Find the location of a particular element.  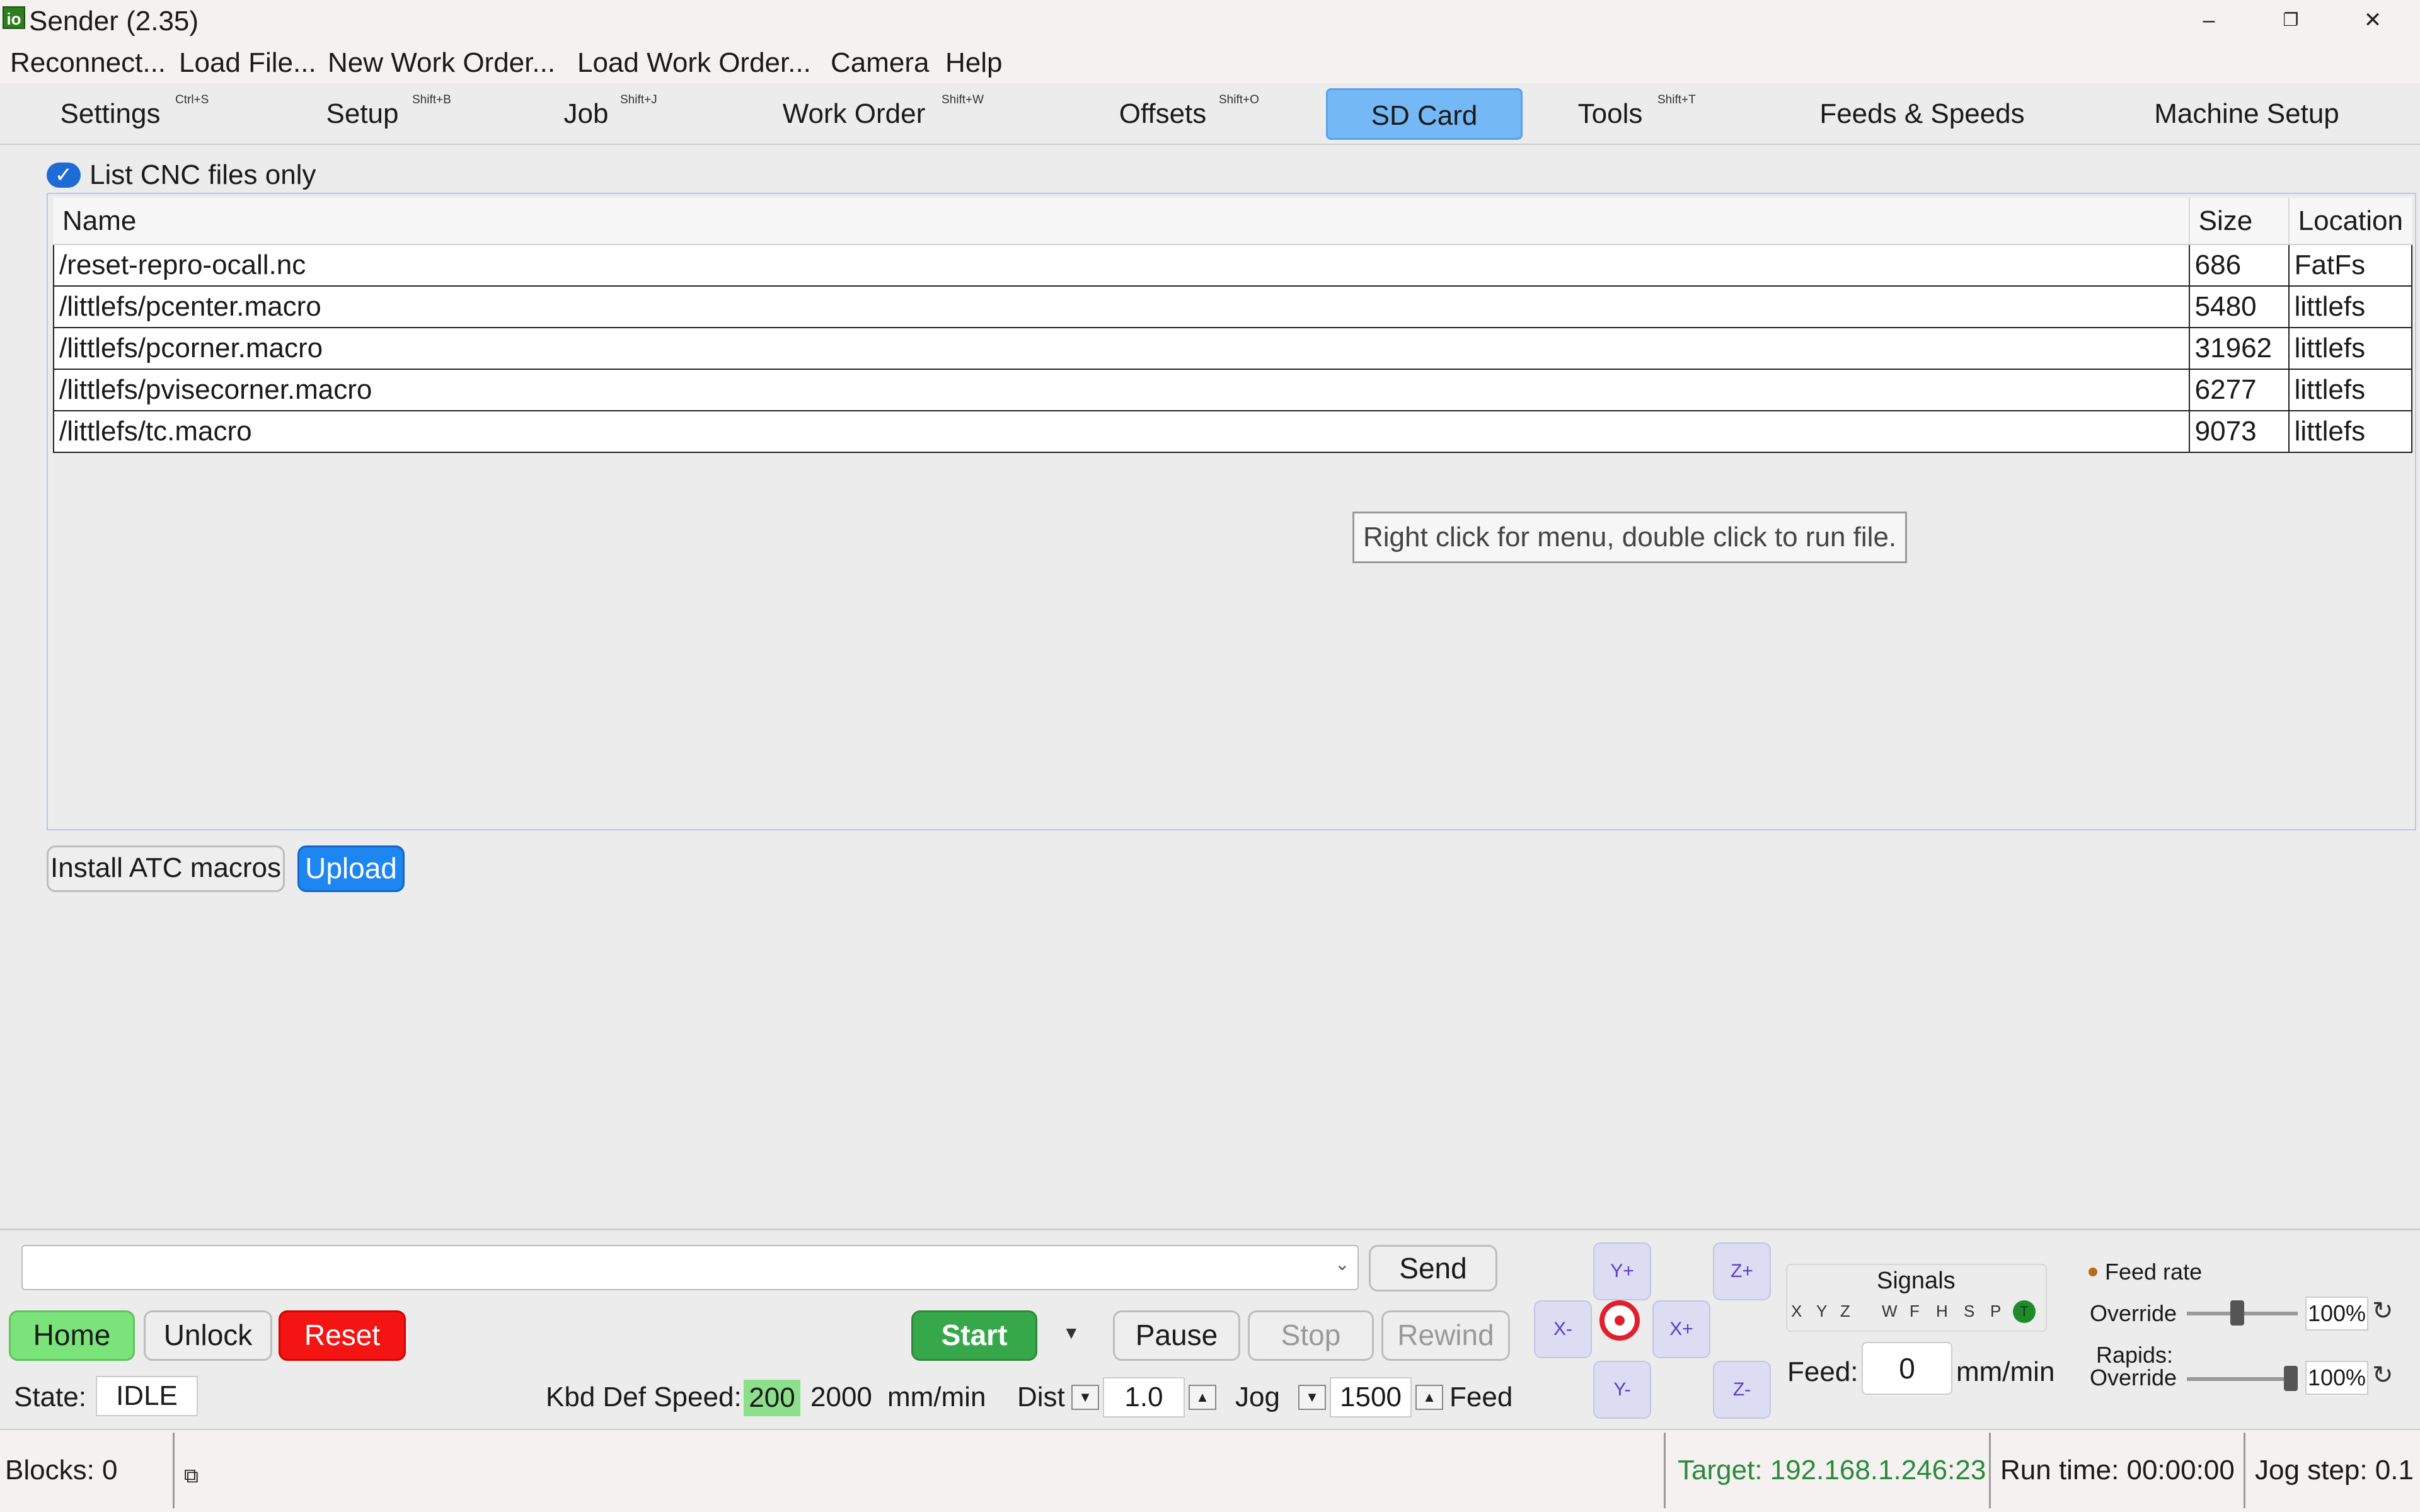

install-atc-macros-button: Install ATC macros is located at coordinates (166, 868).